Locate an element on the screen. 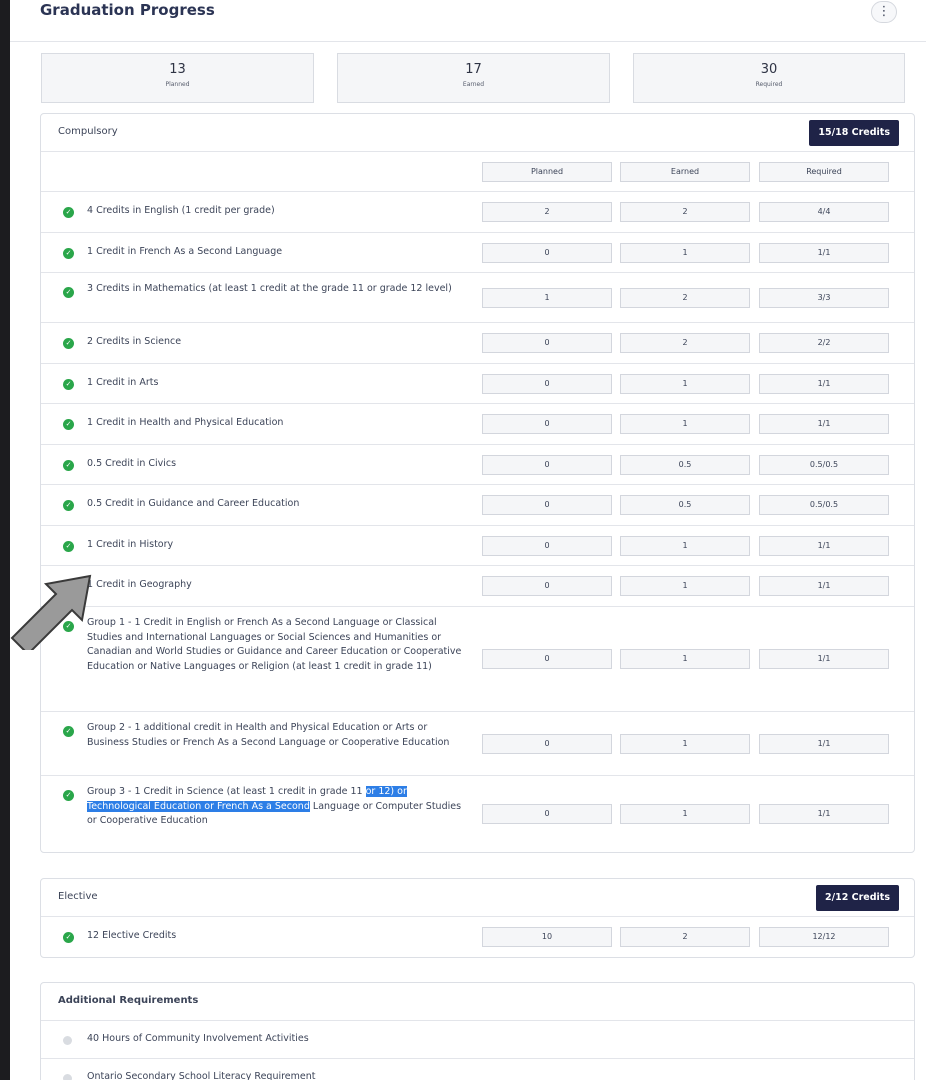 The width and height of the screenshot is (926, 1080). page-title: Graduation Progress is located at coordinates (127, 10).